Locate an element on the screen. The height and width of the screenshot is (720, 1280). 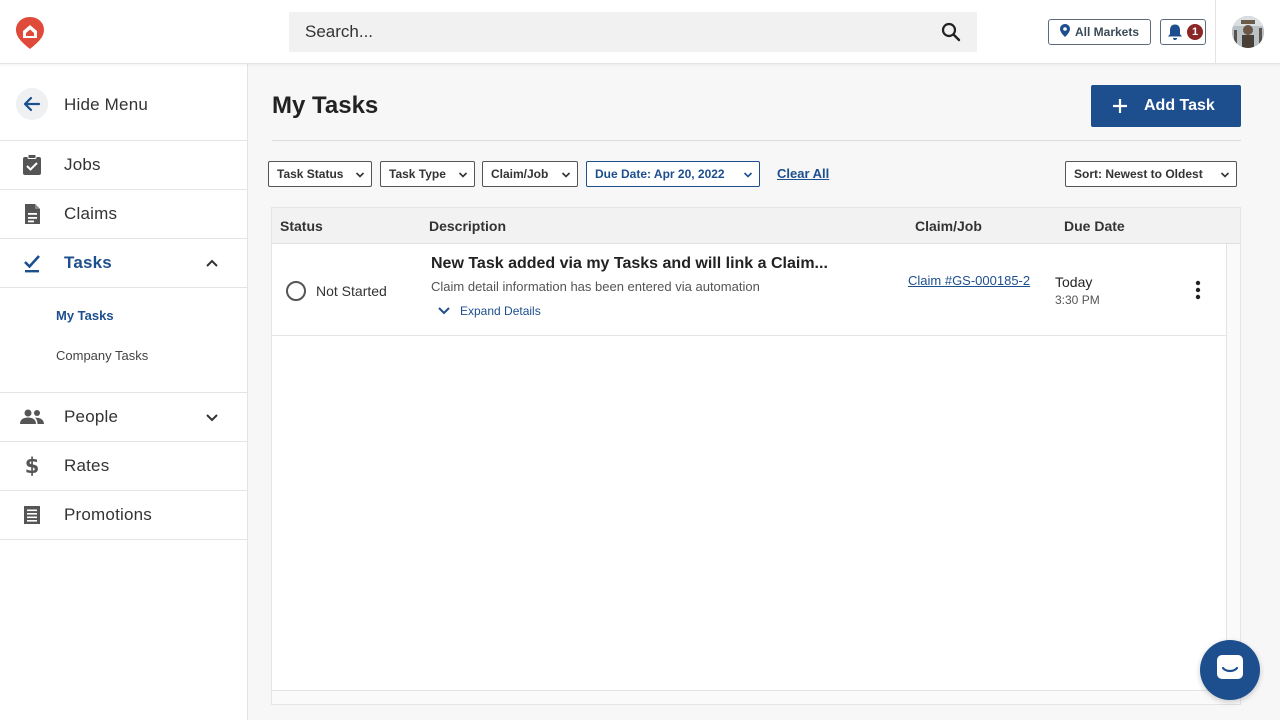
search-input is located at coordinates (609, 32).